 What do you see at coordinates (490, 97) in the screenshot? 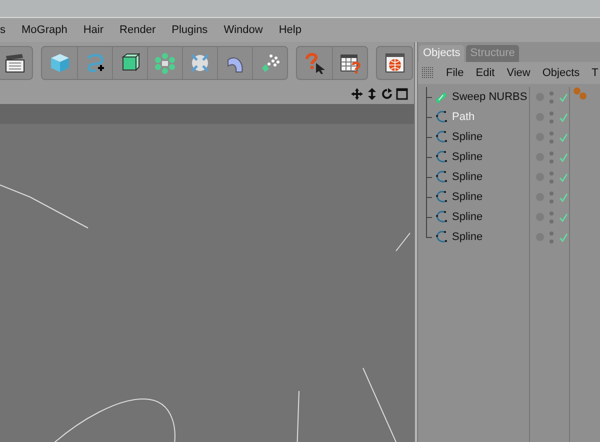
I see `object-name: Sweep NURBS` at bounding box center [490, 97].